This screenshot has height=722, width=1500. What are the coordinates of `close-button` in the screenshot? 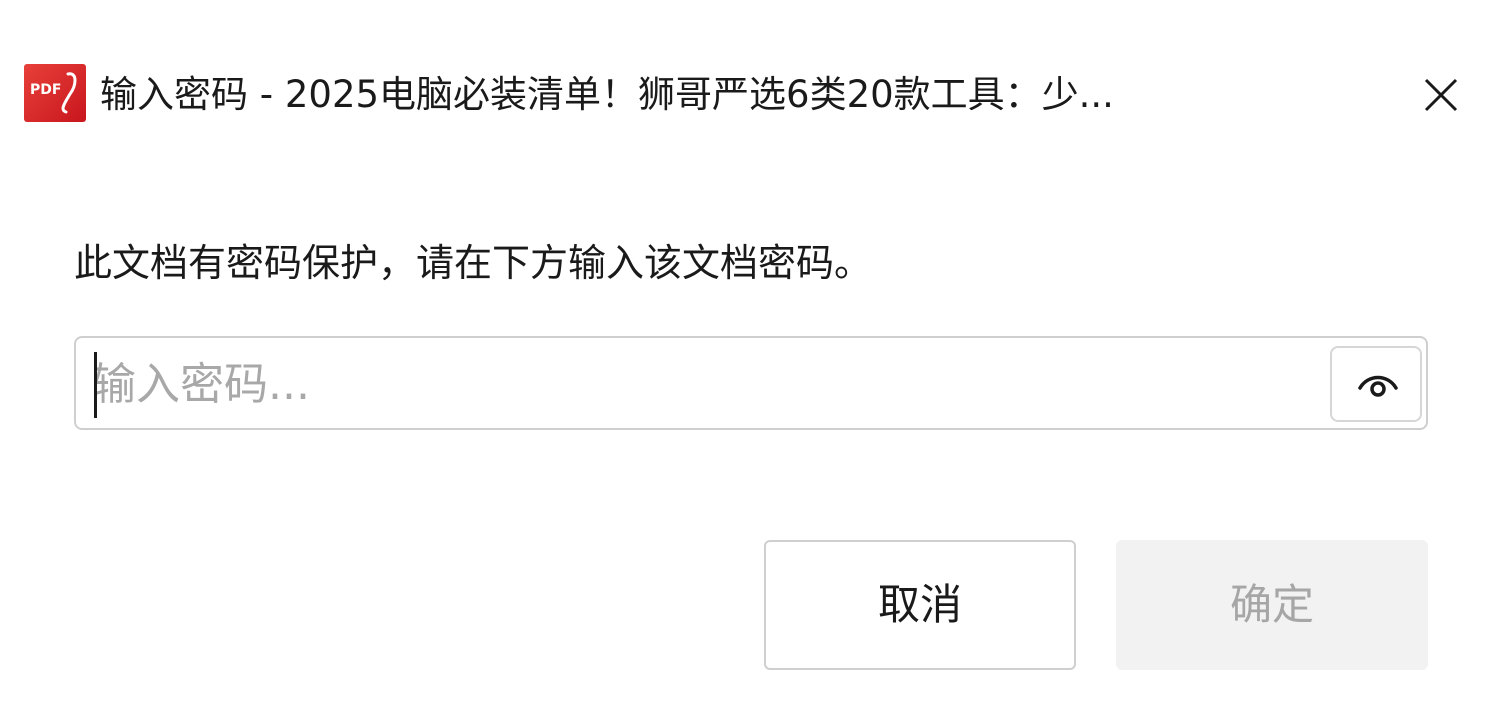 It's located at (1441, 95).